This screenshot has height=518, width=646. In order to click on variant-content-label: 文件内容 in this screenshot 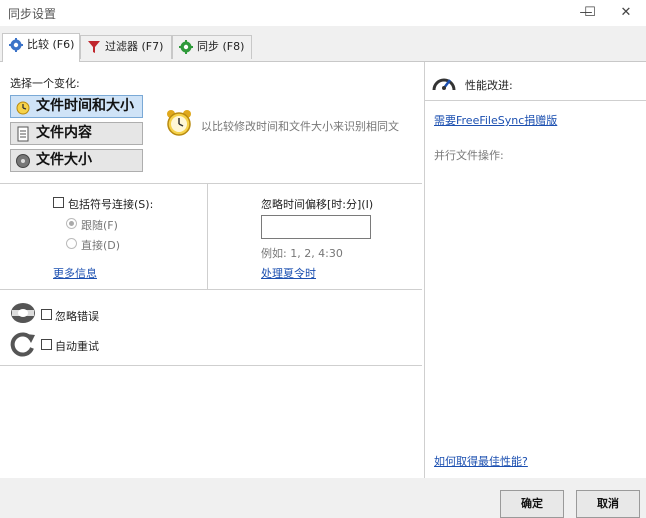, I will do `click(64, 133)`.